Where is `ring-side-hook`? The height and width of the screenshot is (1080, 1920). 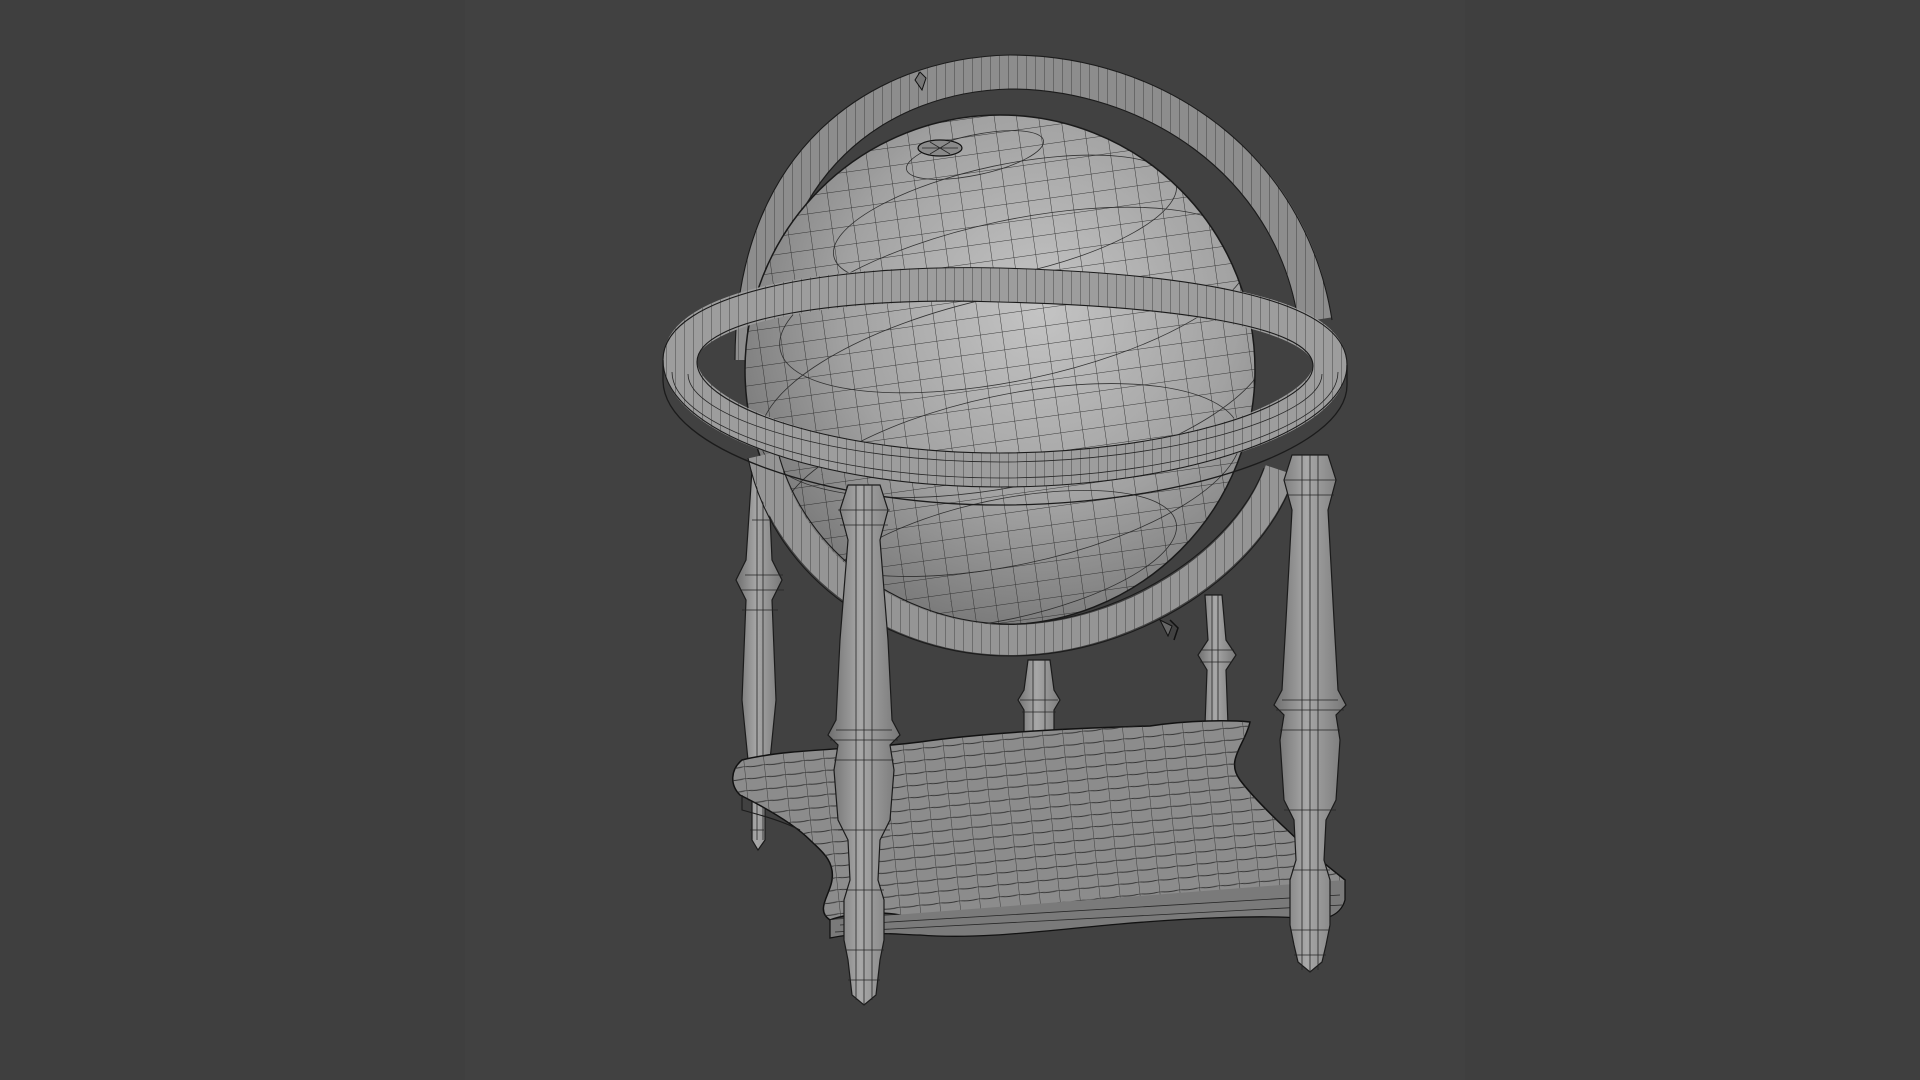
ring-side-hook is located at coordinates (1174, 630).